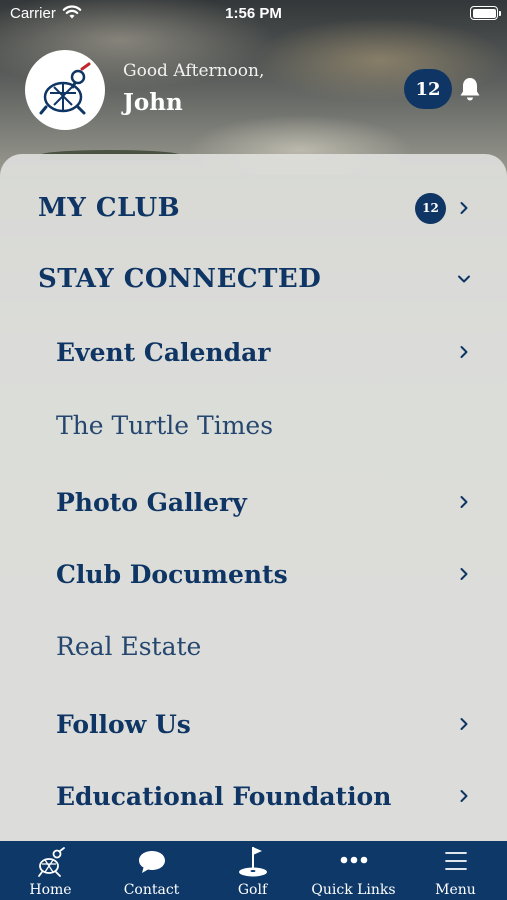  Describe the element at coordinates (253, 646) in the screenshot. I see `menu-item-real-estate: Real Estate` at that location.